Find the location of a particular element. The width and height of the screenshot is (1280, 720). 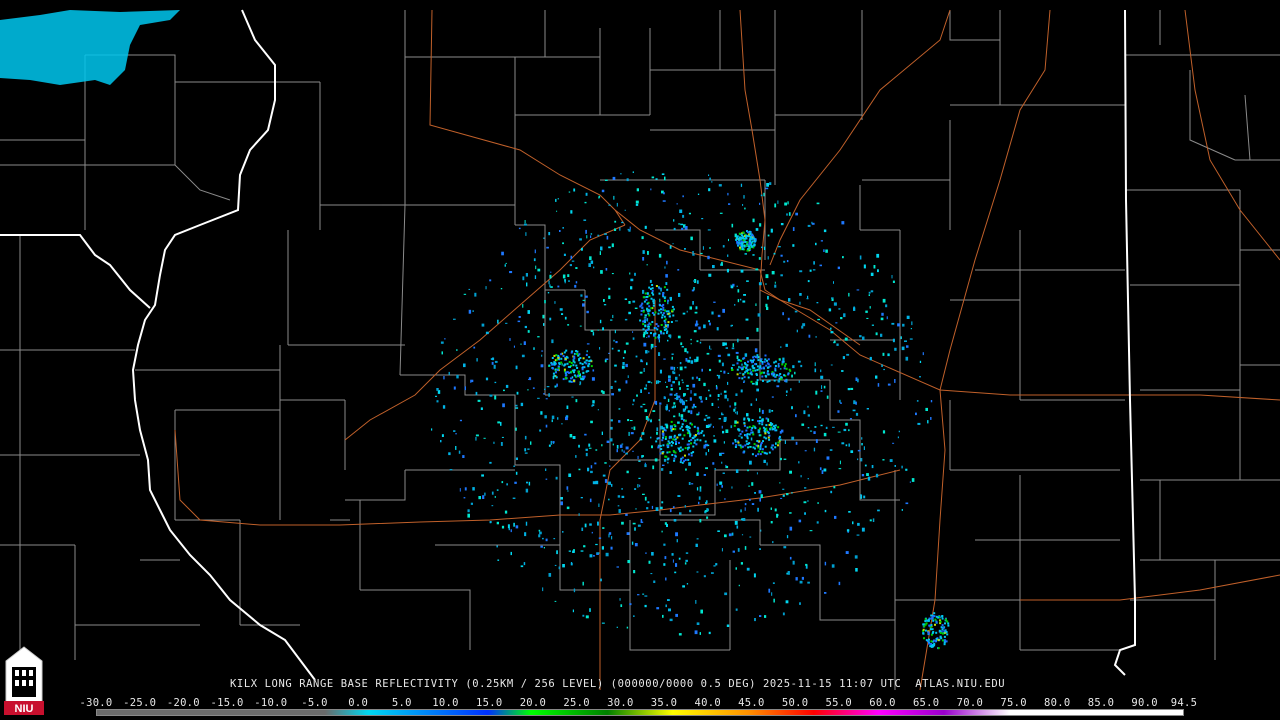

colorbar-tick: -25.0 is located at coordinates (140, 703).